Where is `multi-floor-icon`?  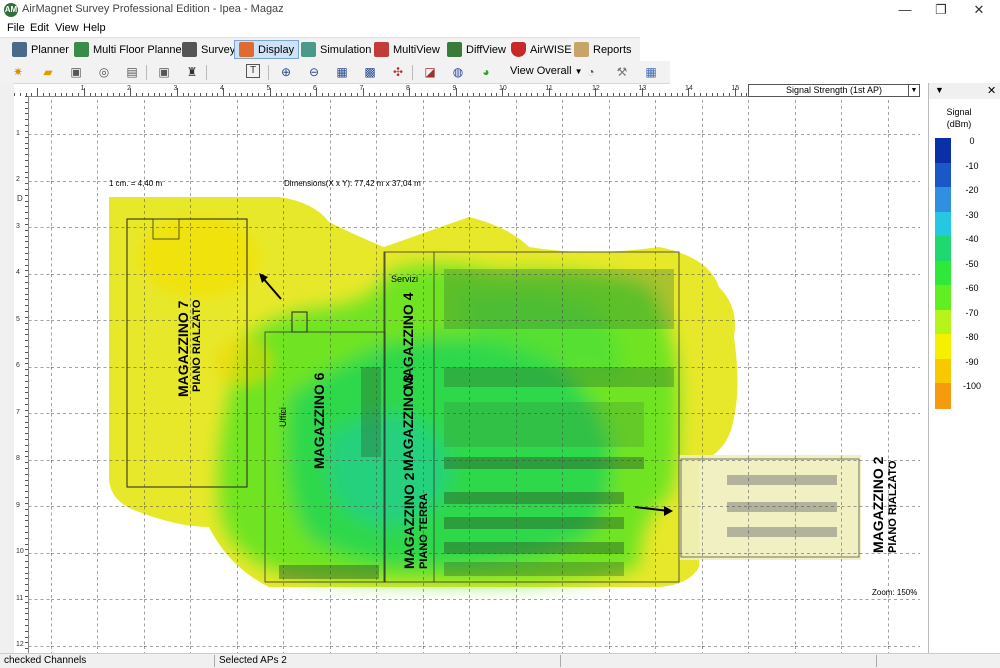
multi-floor-icon is located at coordinates (81, 49).